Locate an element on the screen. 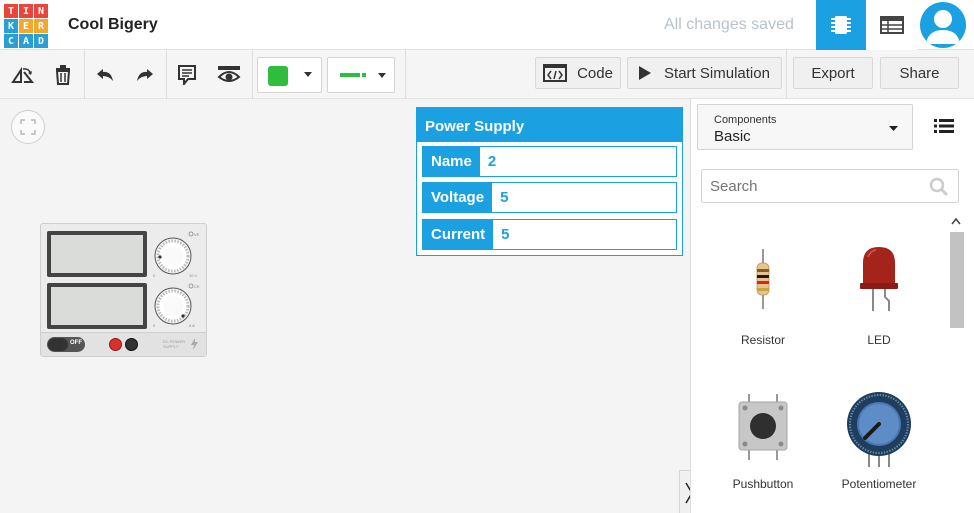  list-view-toggle is located at coordinates (944, 126).